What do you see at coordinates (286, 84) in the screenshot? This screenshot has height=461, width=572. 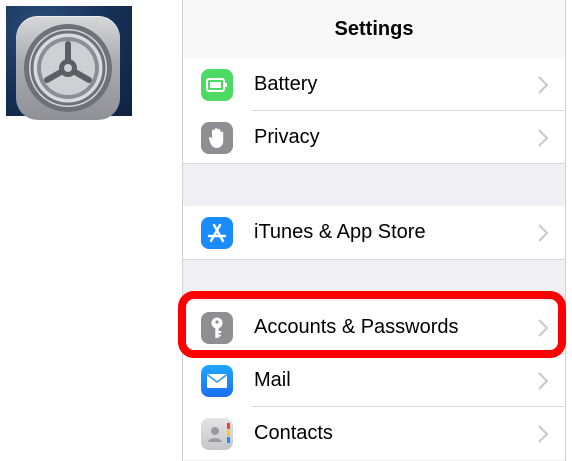 I see `row-label: Battery` at bounding box center [286, 84].